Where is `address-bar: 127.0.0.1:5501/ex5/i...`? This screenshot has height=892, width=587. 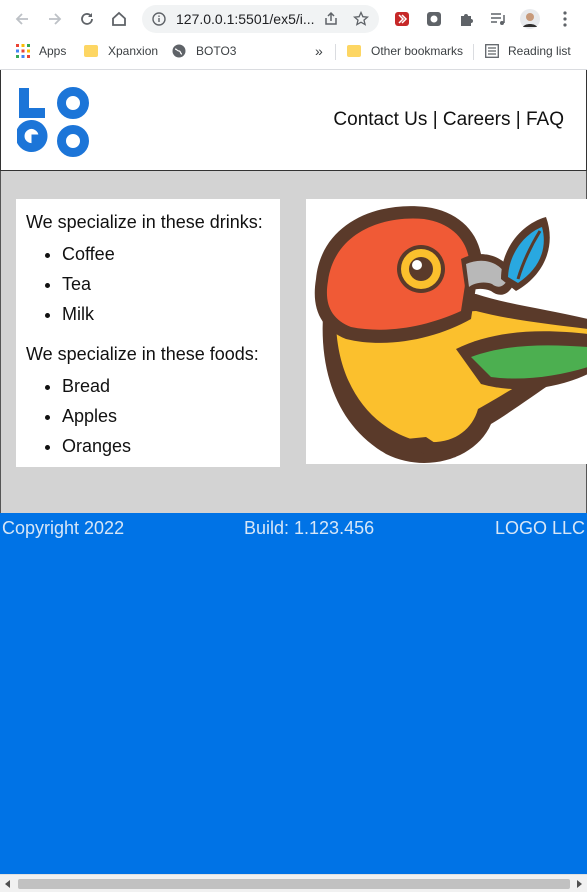
address-bar: 127.0.0.1:5501/ex5/i... is located at coordinates (260, 19).